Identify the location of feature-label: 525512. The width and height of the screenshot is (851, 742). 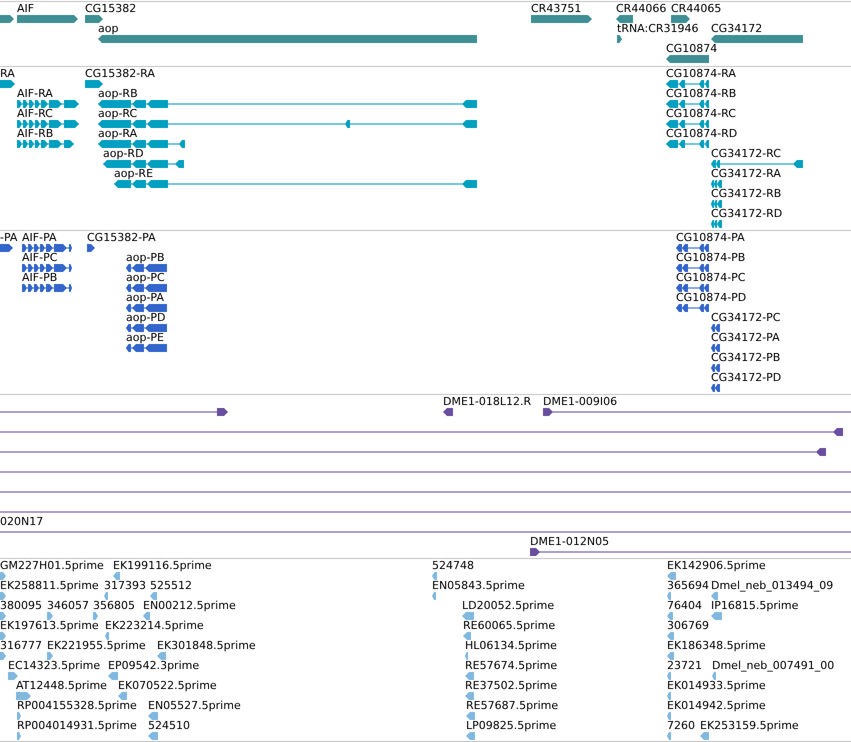
(171, 586).